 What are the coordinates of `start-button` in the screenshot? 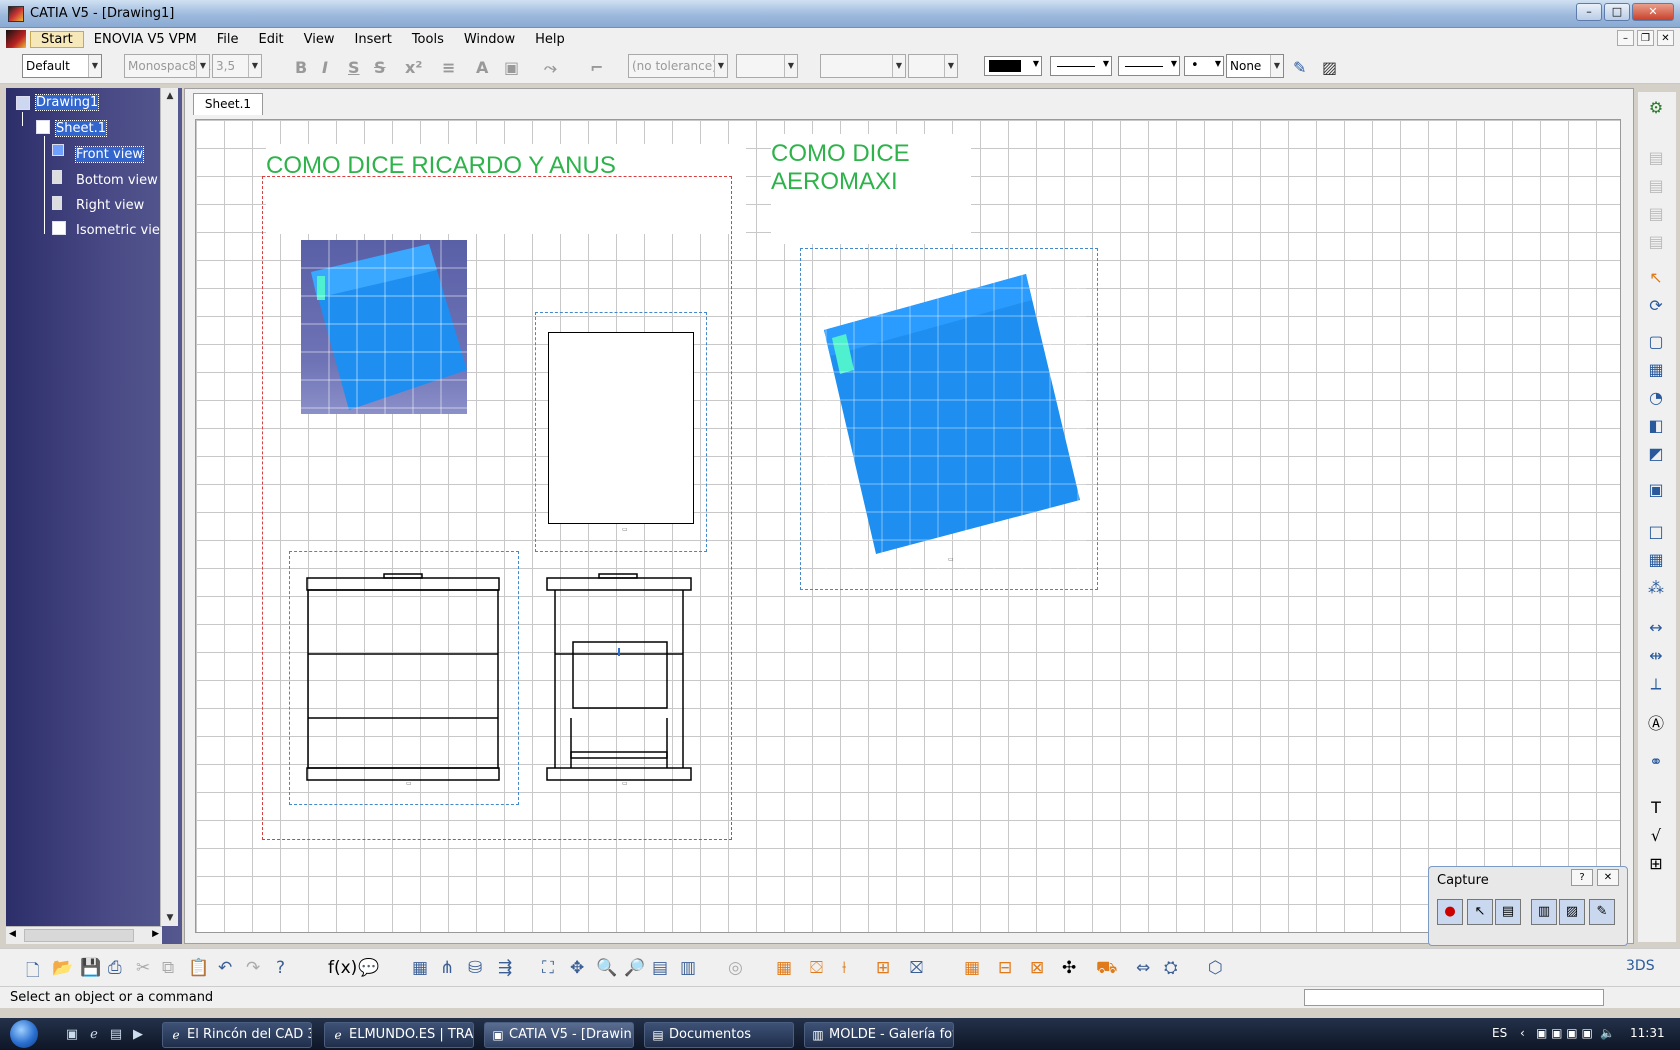 It's located at (24, 1034).